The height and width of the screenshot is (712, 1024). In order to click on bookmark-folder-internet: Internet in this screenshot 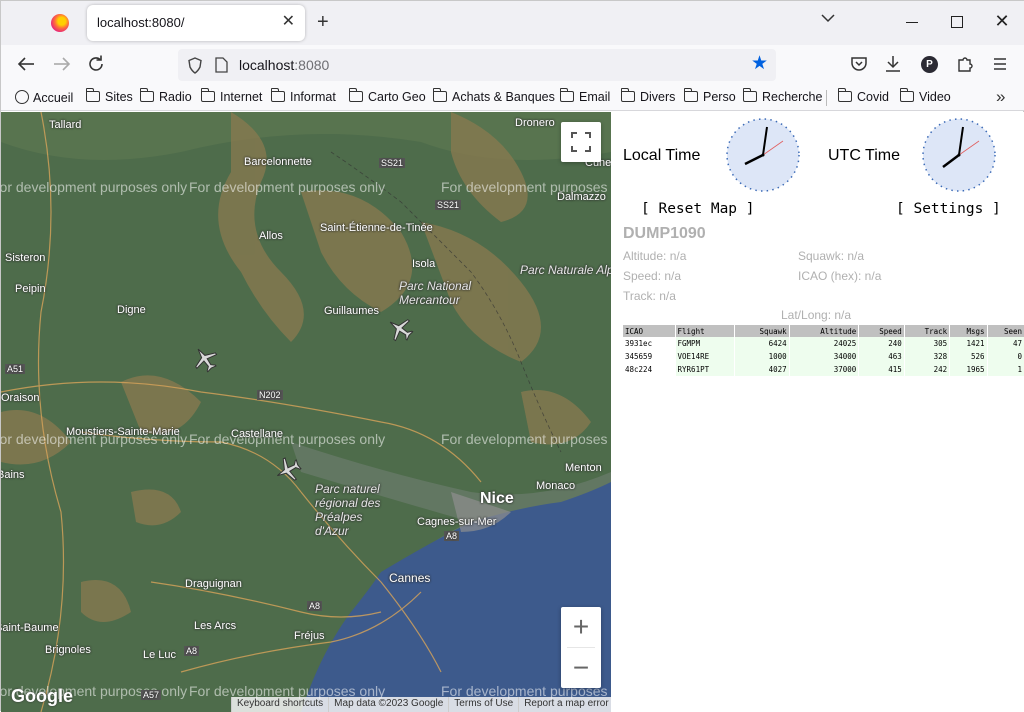, I will do `click(231, 96)`.